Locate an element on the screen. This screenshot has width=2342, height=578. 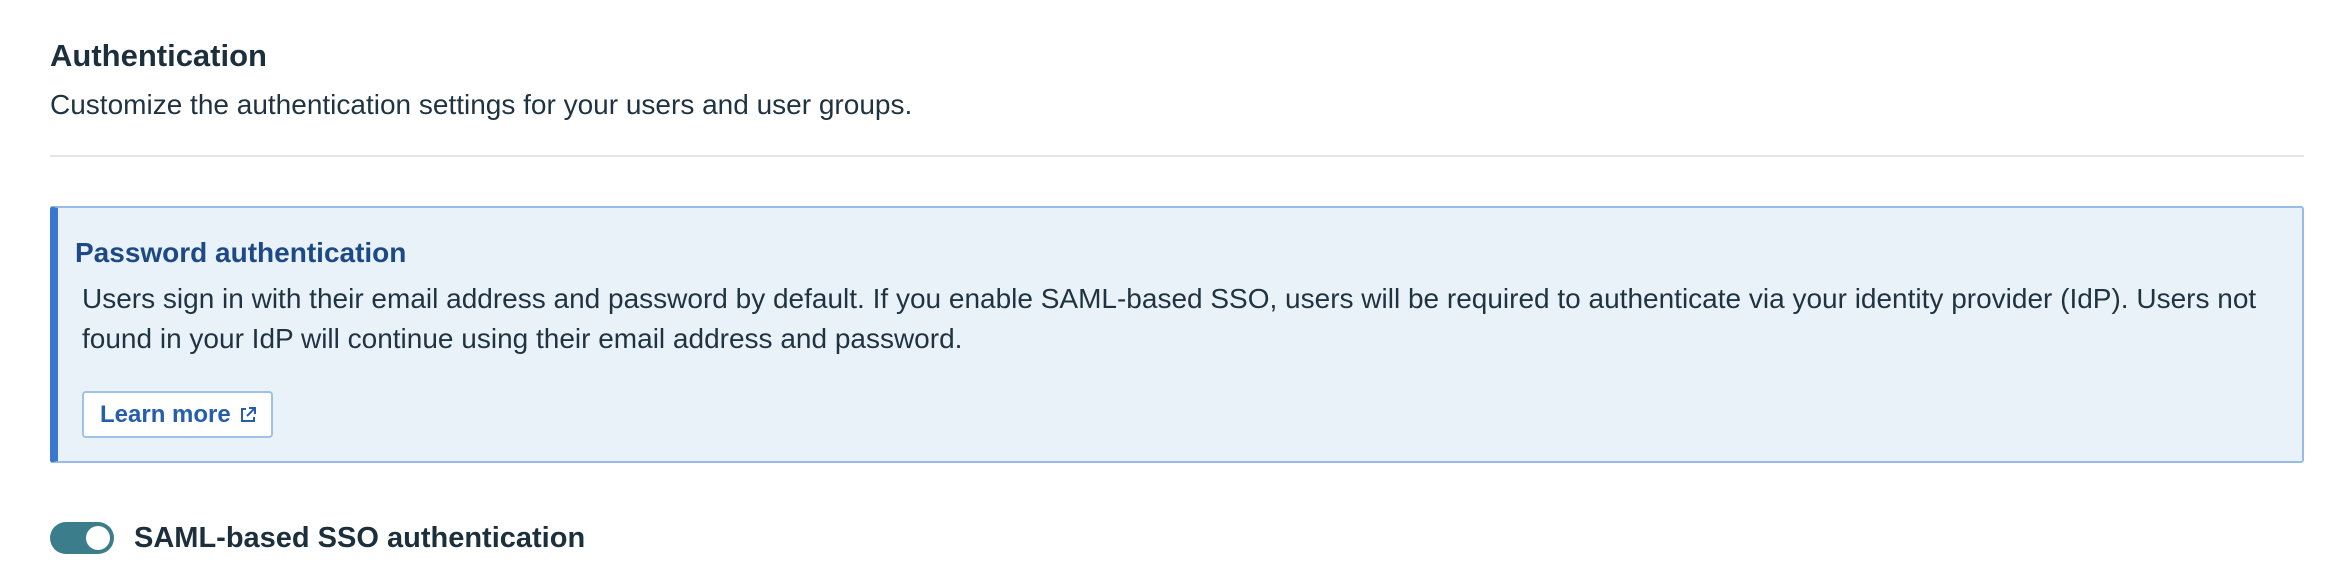
external-link-icon is located at coordinates (248, 415).